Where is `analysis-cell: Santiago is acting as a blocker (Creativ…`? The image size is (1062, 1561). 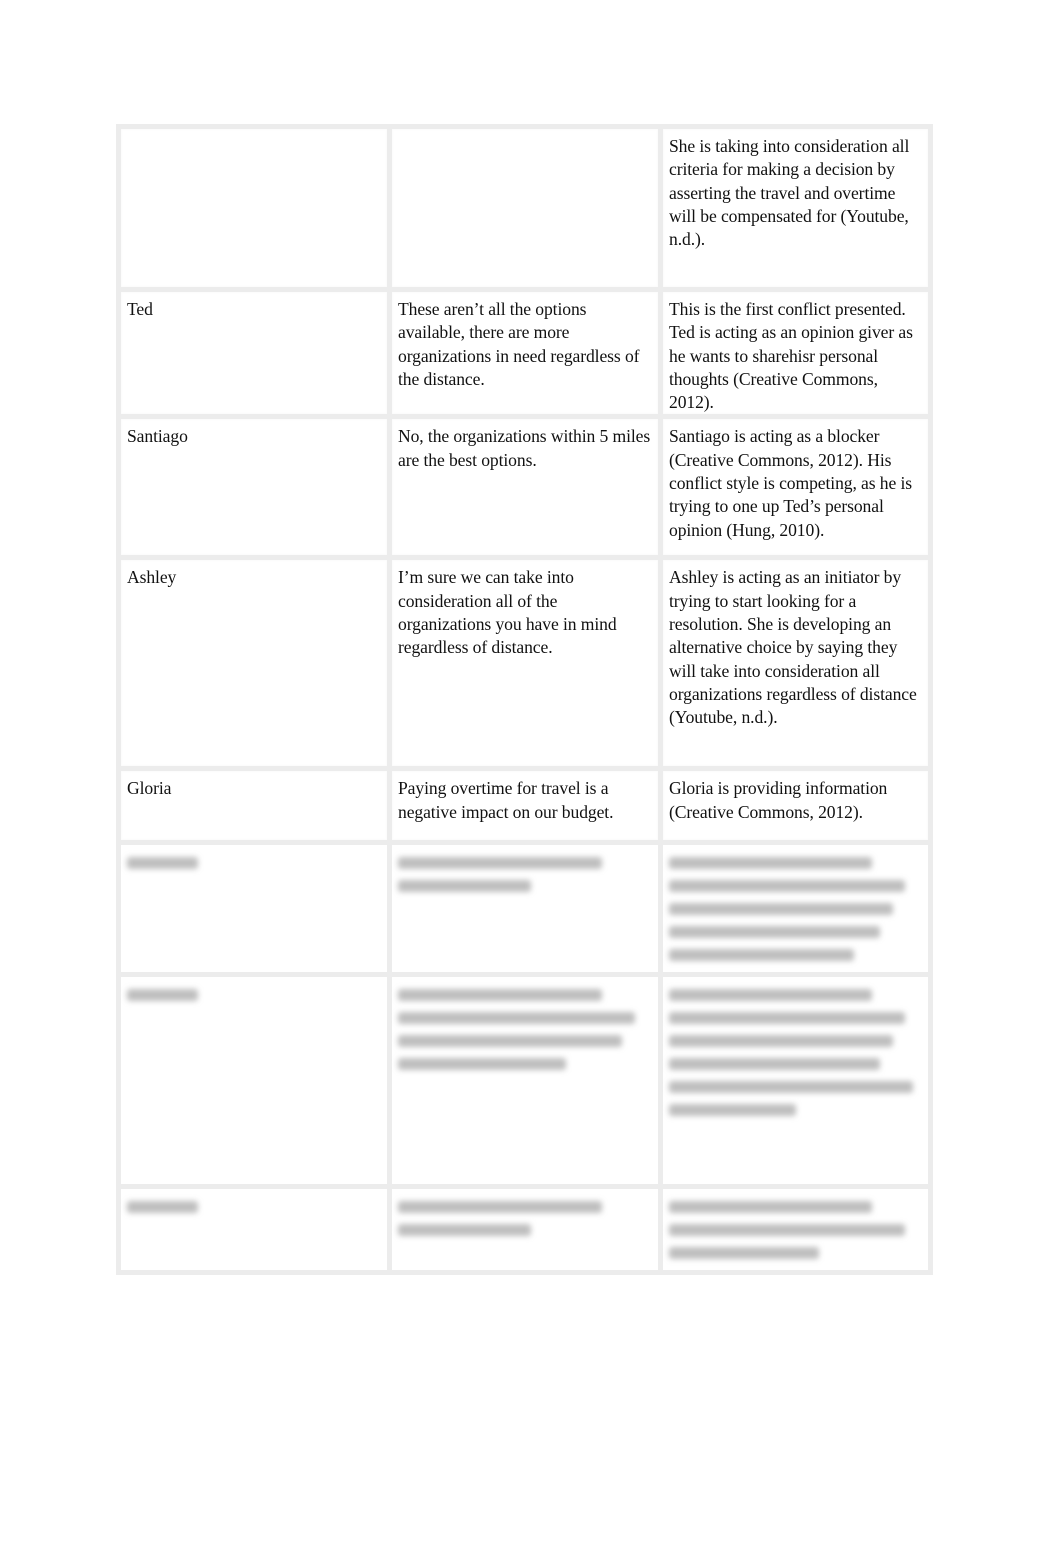 analysis-cell: Santiago is acting as a blocker (Creativ… is located at coordinates (795, 487).